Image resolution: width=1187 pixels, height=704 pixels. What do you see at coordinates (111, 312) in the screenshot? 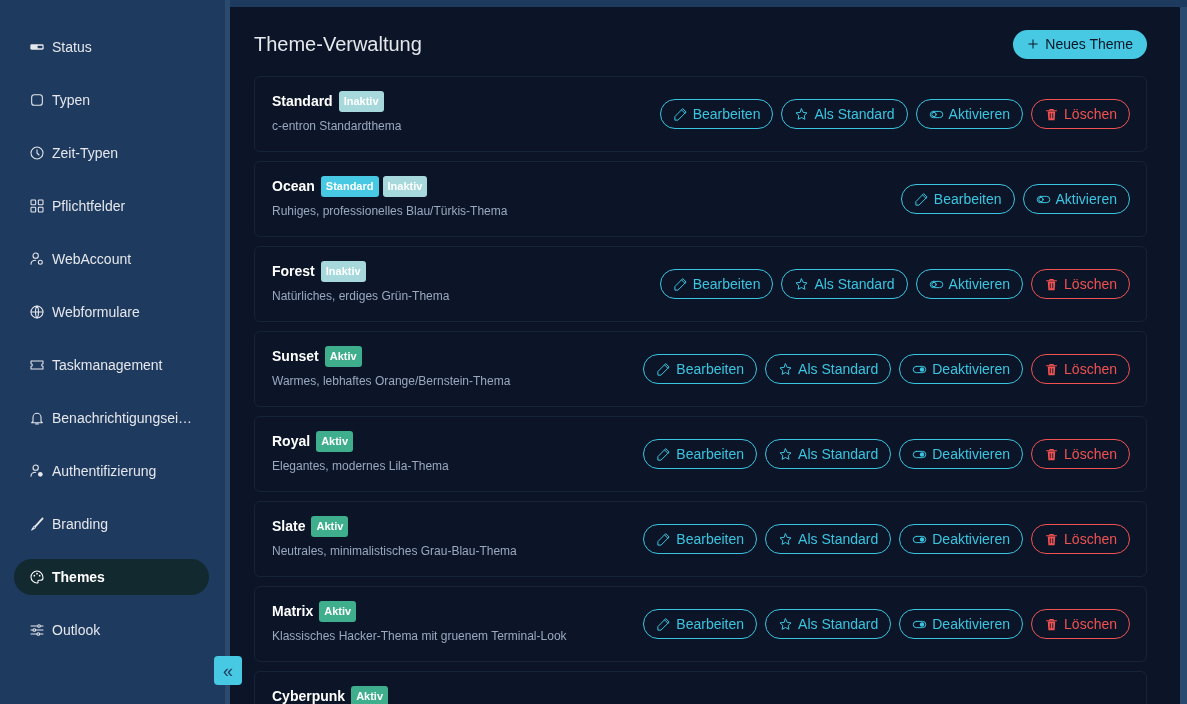
I see `sidebar-item: Webformulare` at bounding box center [111, 312].